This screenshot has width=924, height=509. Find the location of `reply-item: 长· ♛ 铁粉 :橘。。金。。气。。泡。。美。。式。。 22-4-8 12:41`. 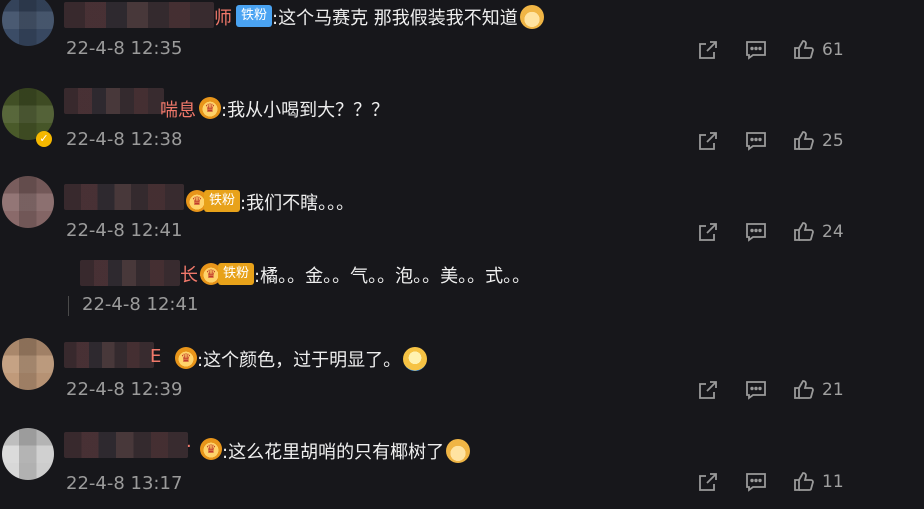

reply-item: 长· ♛ 铁粉 :橘。。金。。气。。泡。。美。。式。。 22-4-8 12:41 is located at coordinates (462, 287).